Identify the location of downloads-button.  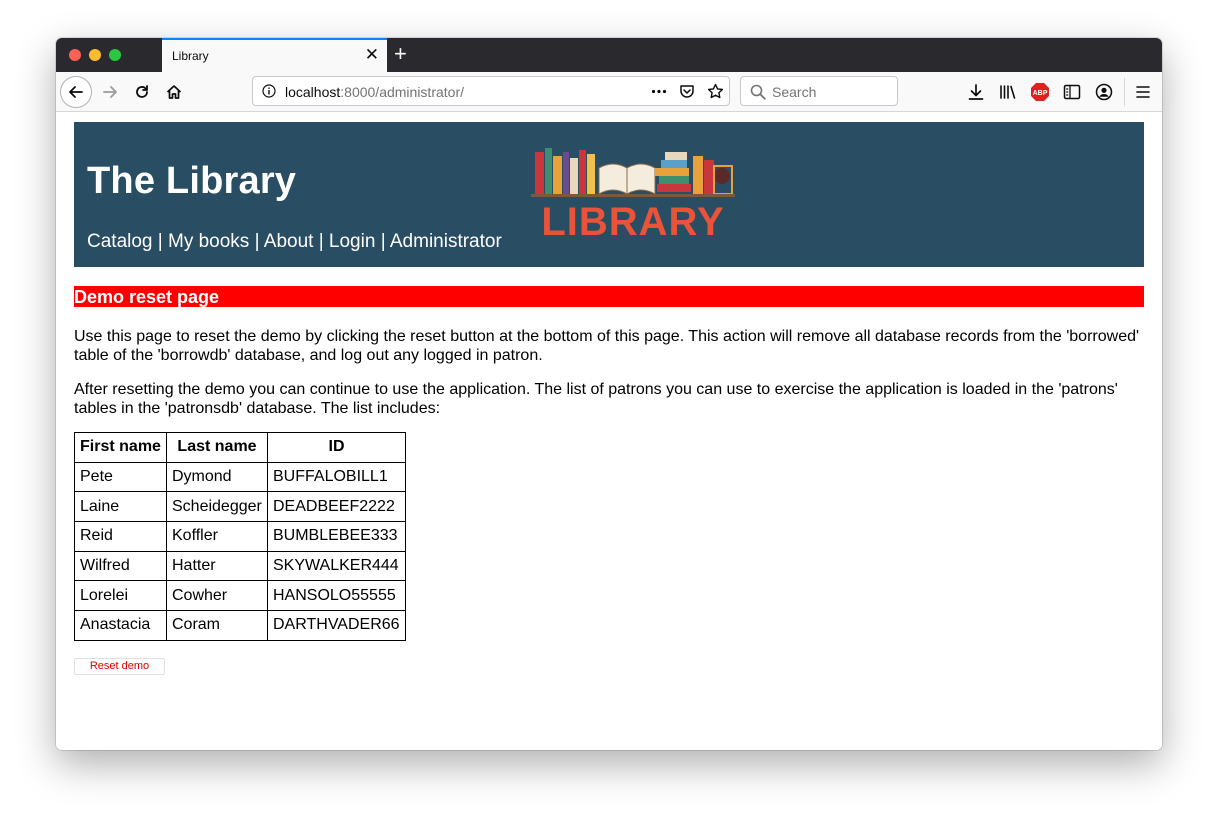
(976, 92).